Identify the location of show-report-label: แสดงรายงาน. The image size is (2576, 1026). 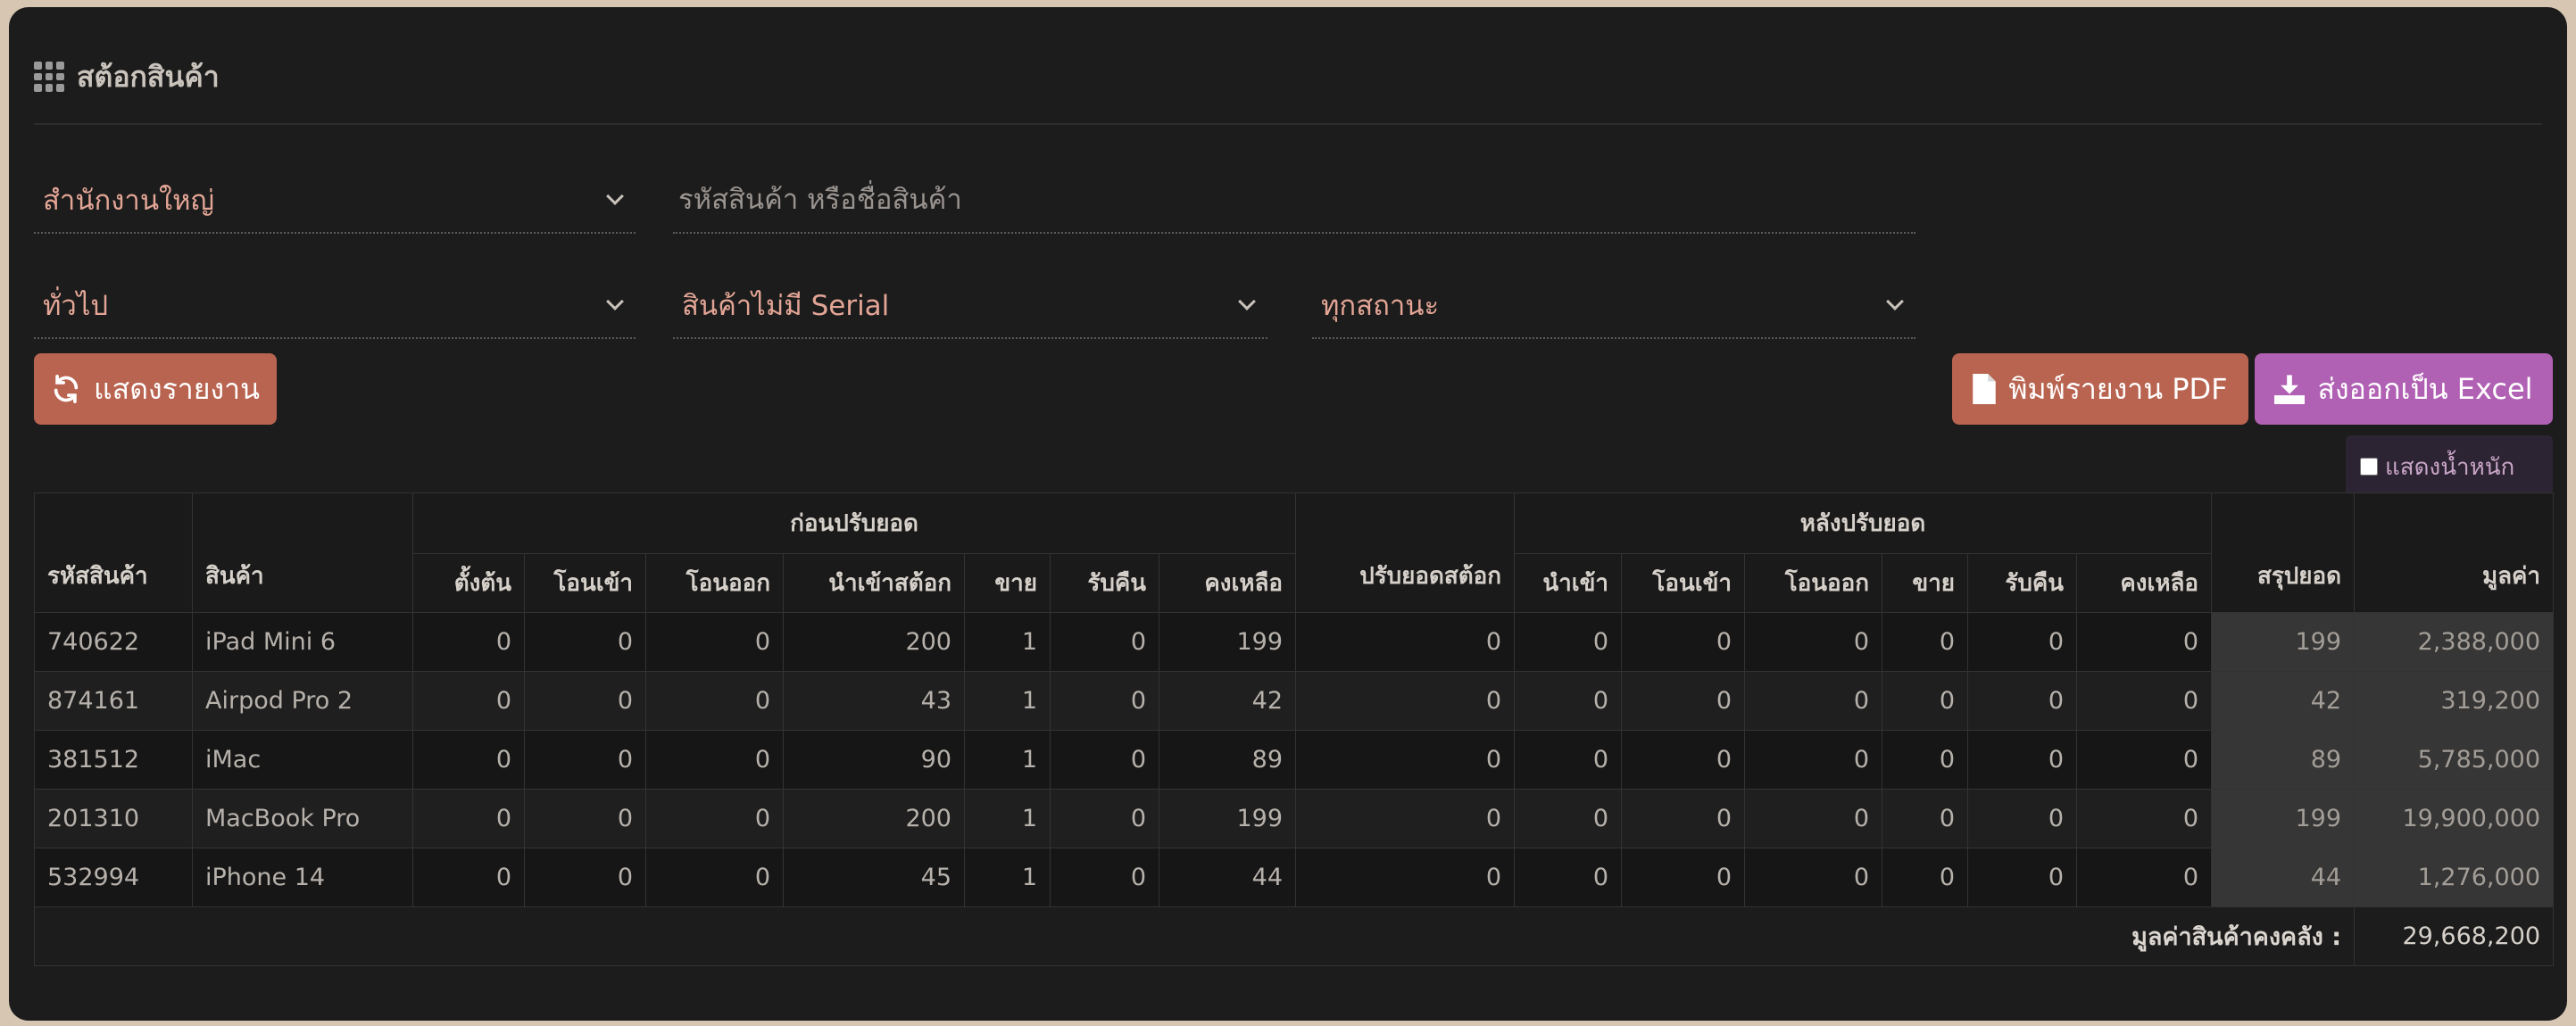
(177, 389).